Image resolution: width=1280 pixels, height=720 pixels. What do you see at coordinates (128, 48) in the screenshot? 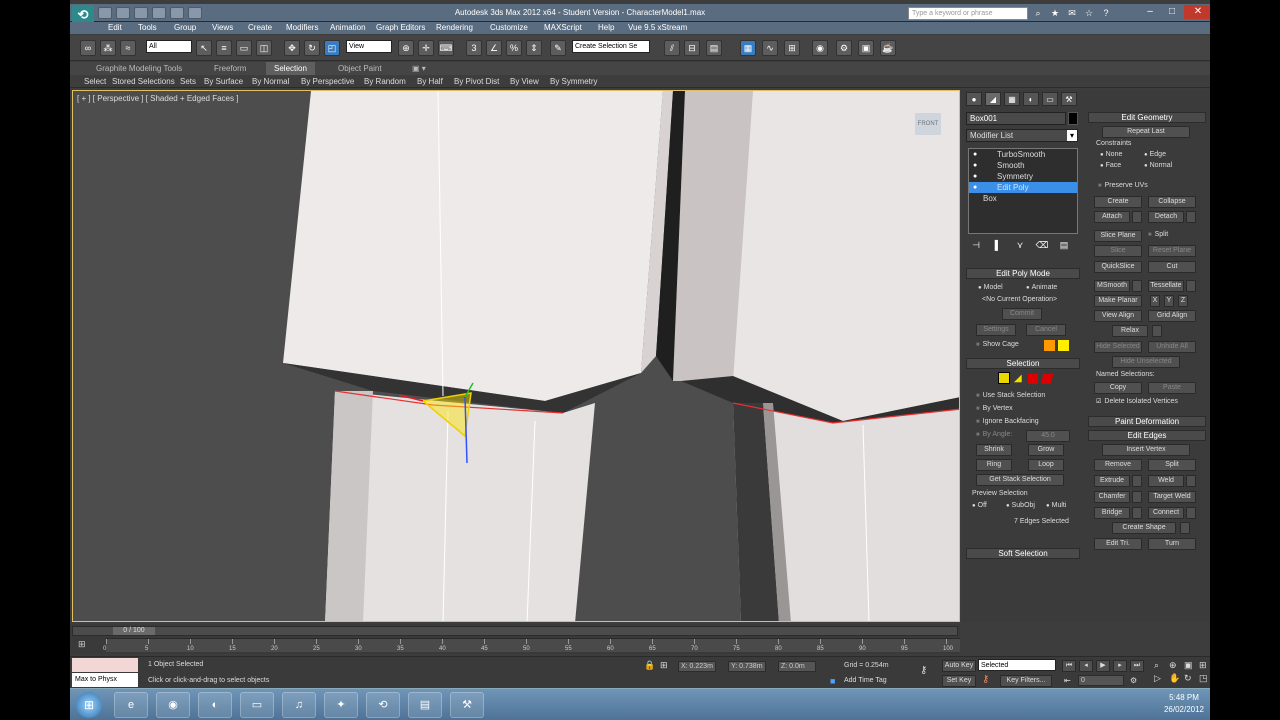
I see `bind-space-warp-icon: ≈` at bounding box center [128, 48].